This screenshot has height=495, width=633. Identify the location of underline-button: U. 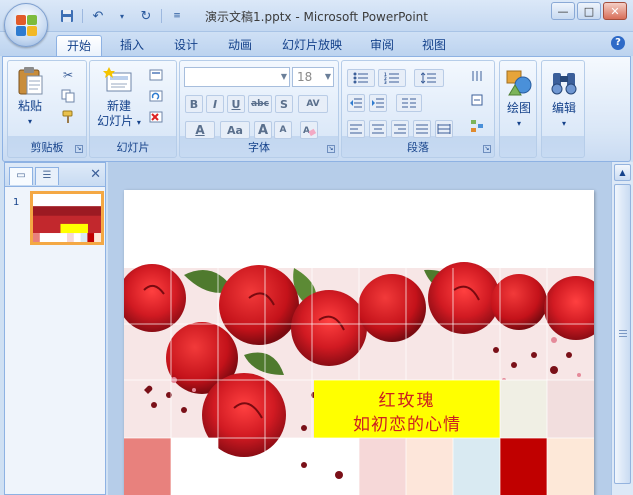
(236, 104).